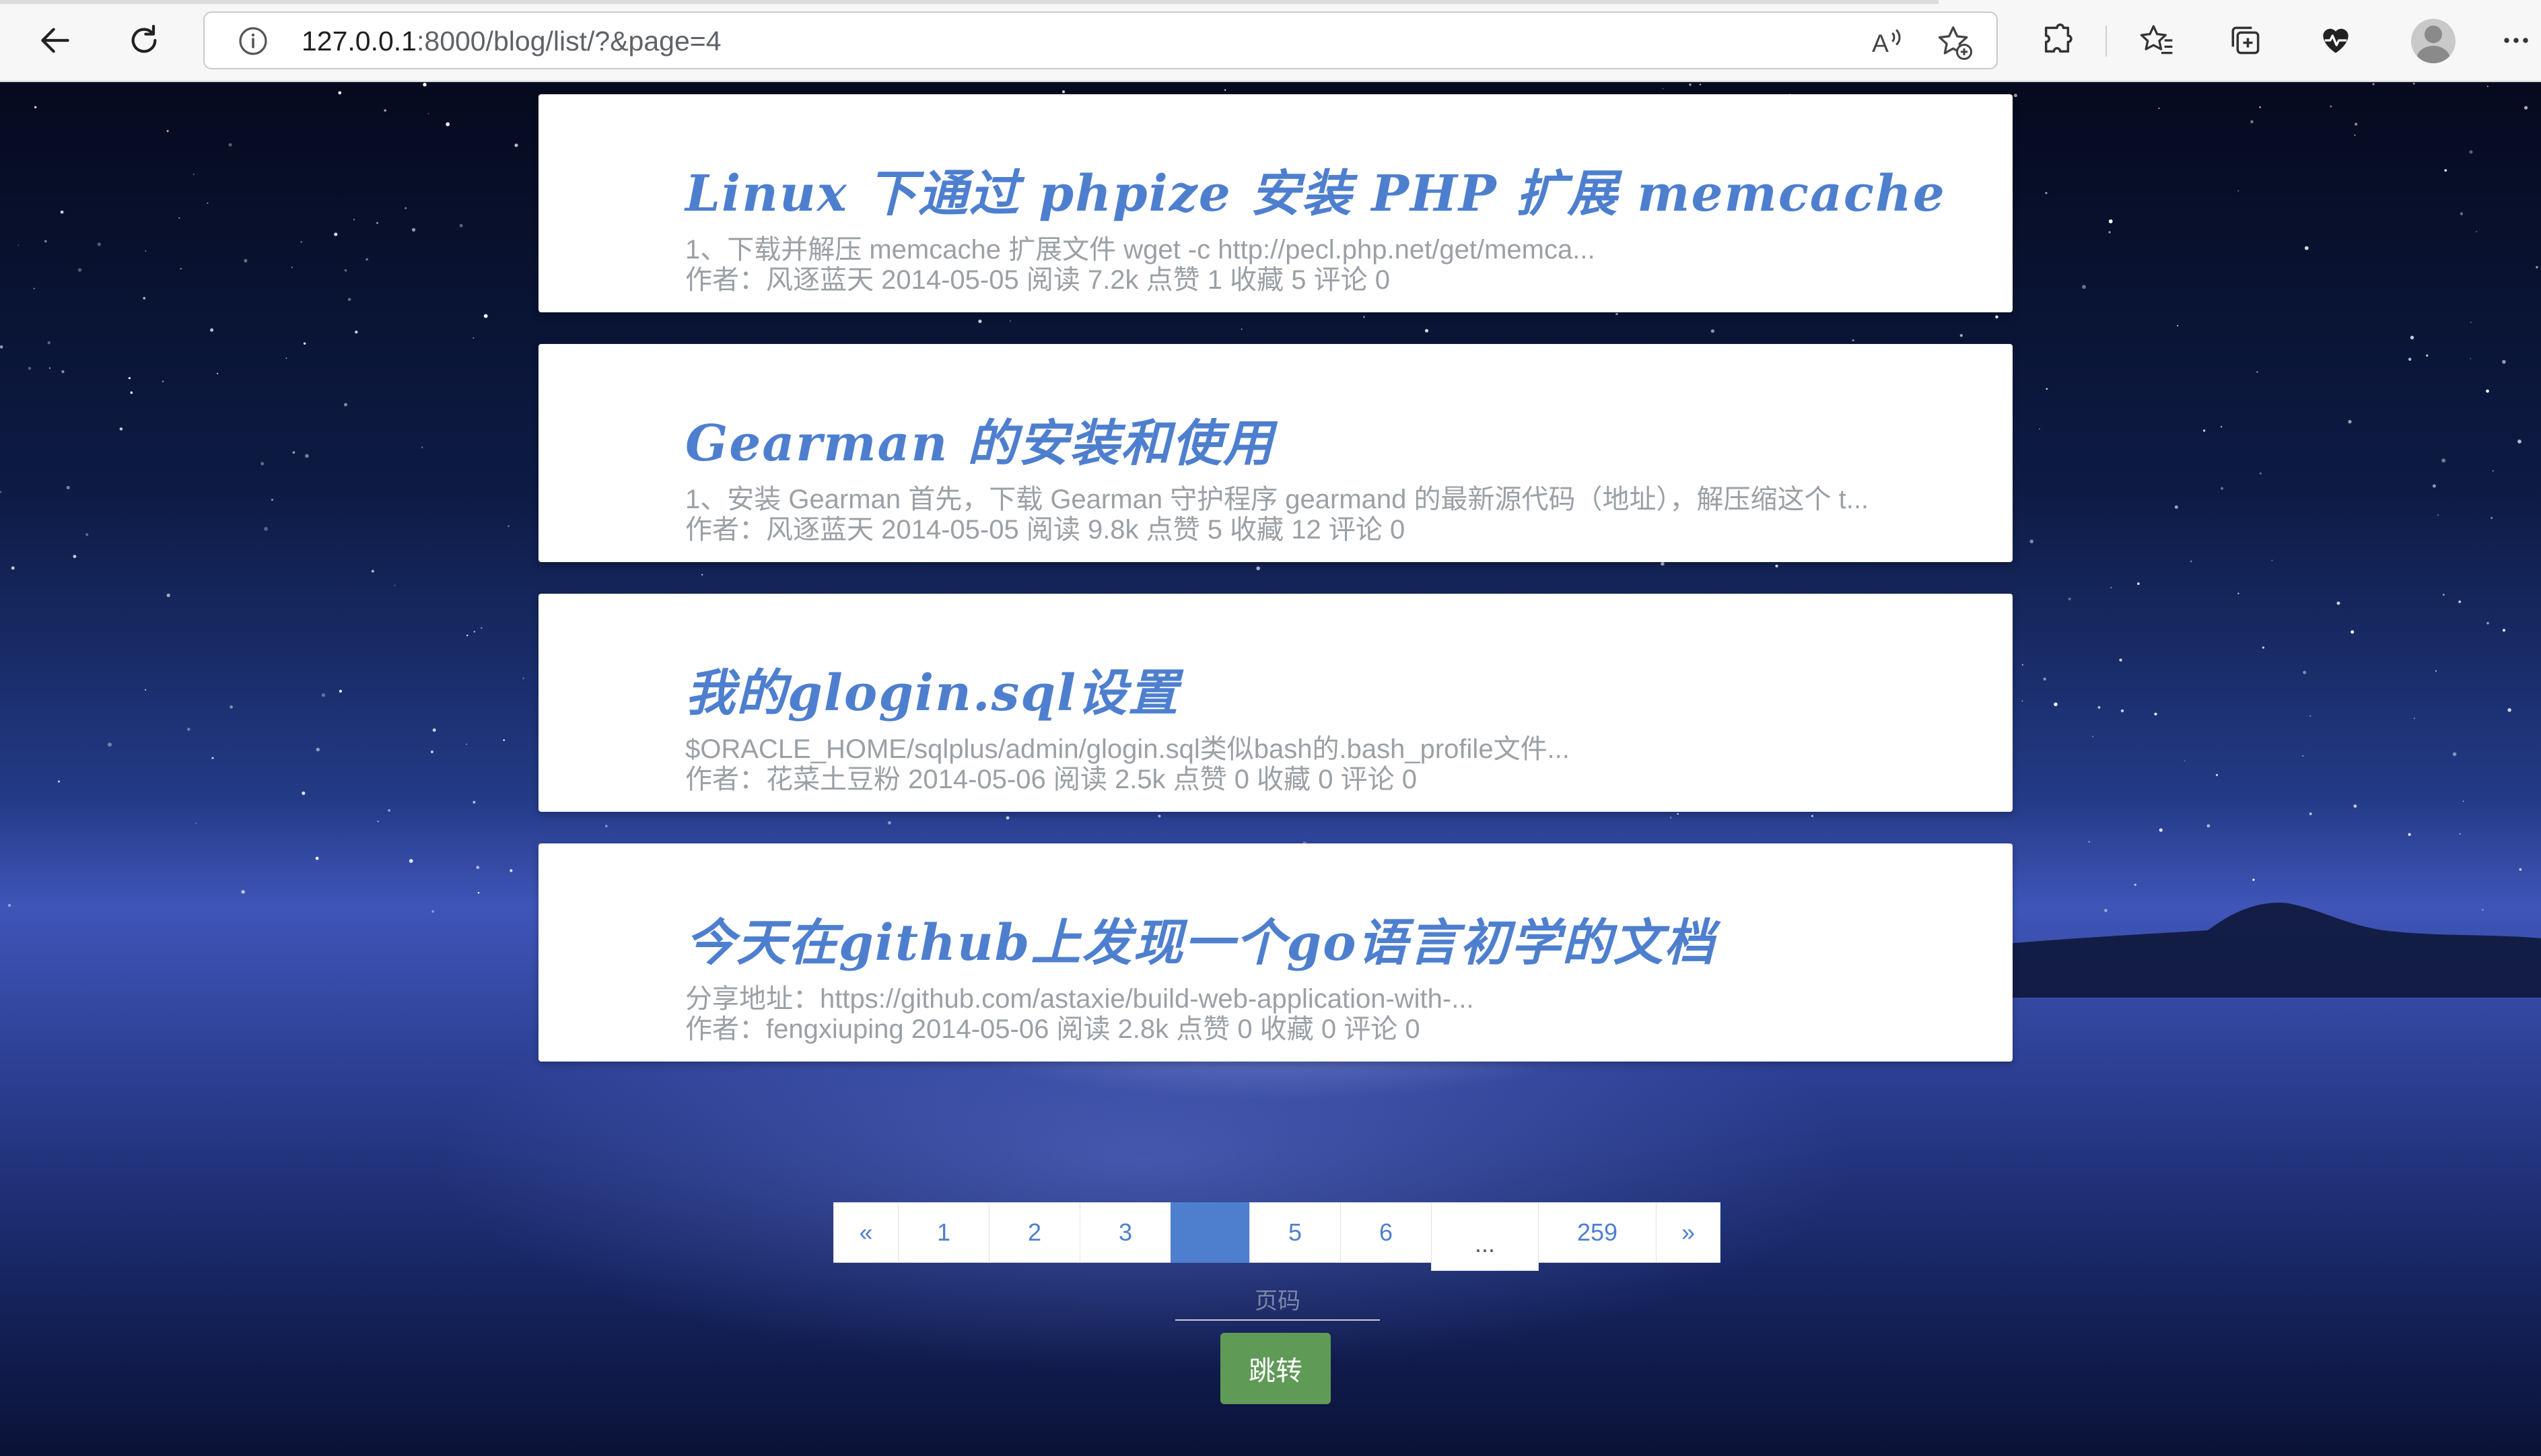  Describe the element at coordinates (1597, 1232) in the screenshot. I see `page-link-last: 259` at that location.